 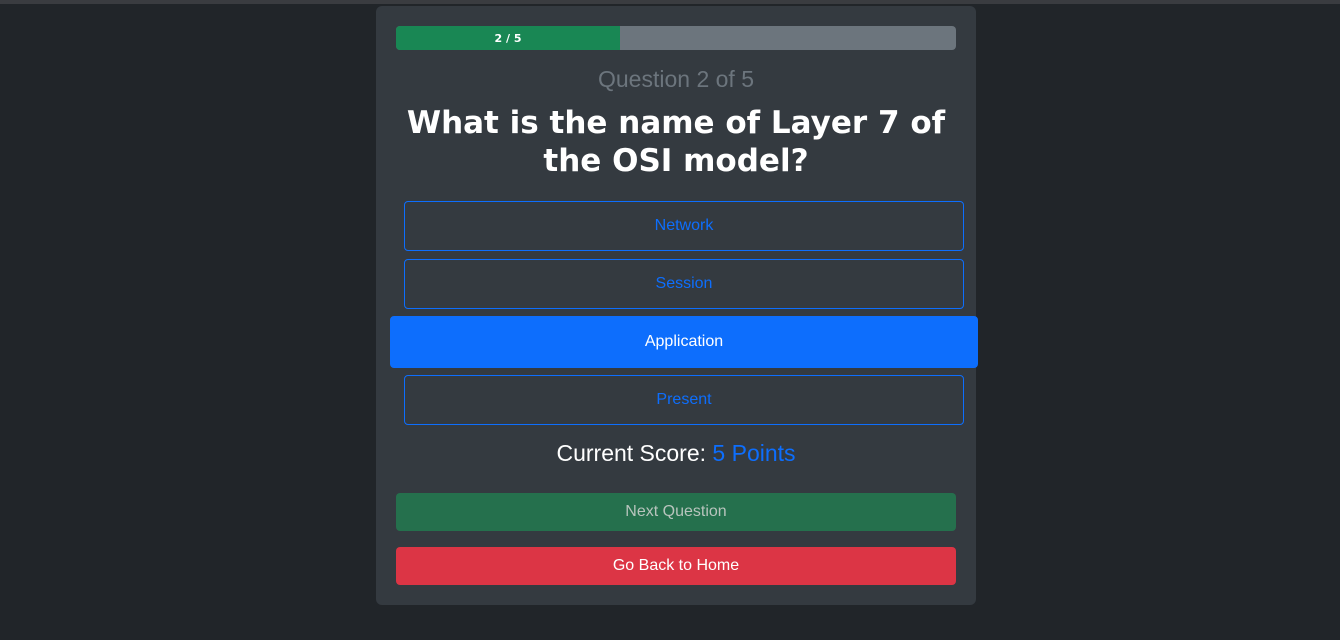 I want to click on score-label: Current Score:, so click(x=631, y=453).